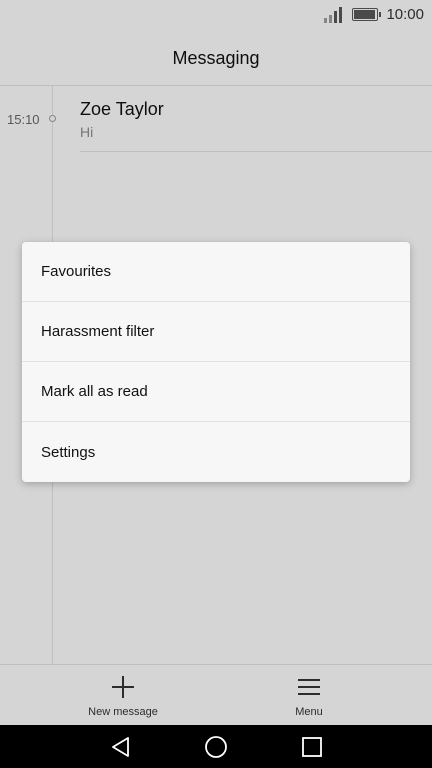 Image resolution: width=432 pixels, height=768 pixels. I want to click on recents-icon, so click(312, 747).